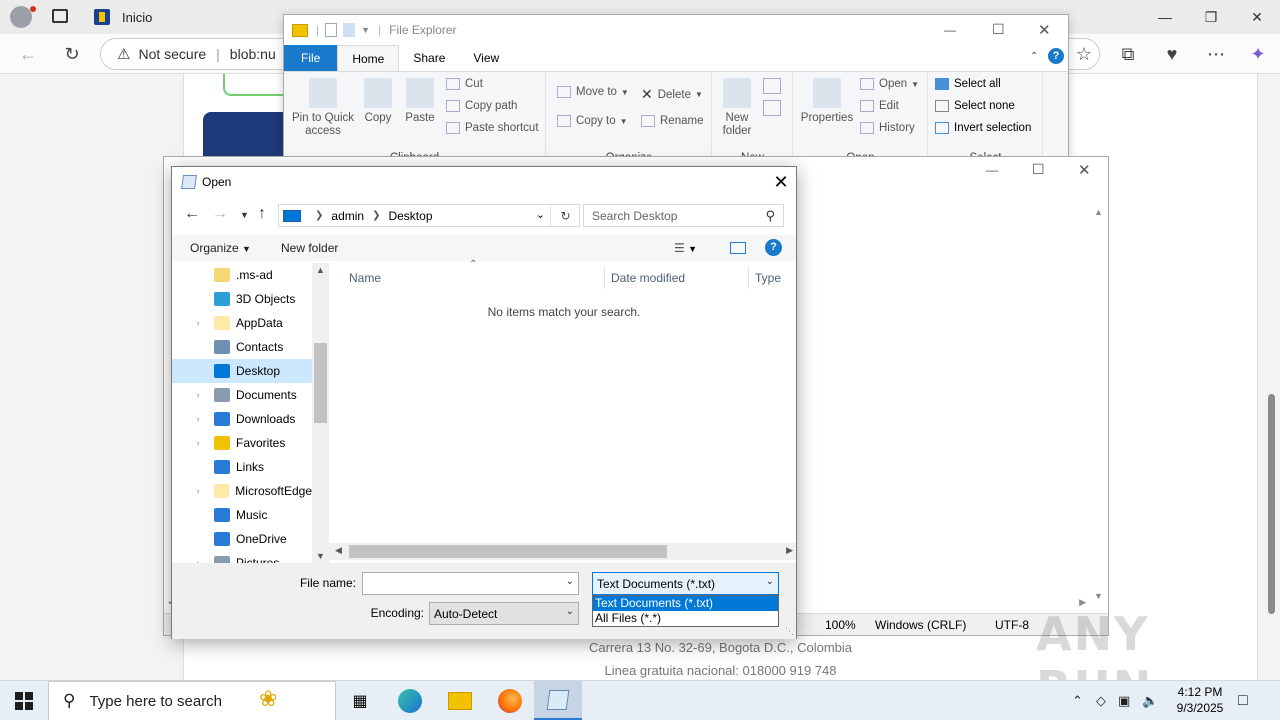 The width and height of the screenshot is (1280, 720). Describe the element at coordinates (242, 515) in the screenshot. I see `tree-item: Music` at that location.